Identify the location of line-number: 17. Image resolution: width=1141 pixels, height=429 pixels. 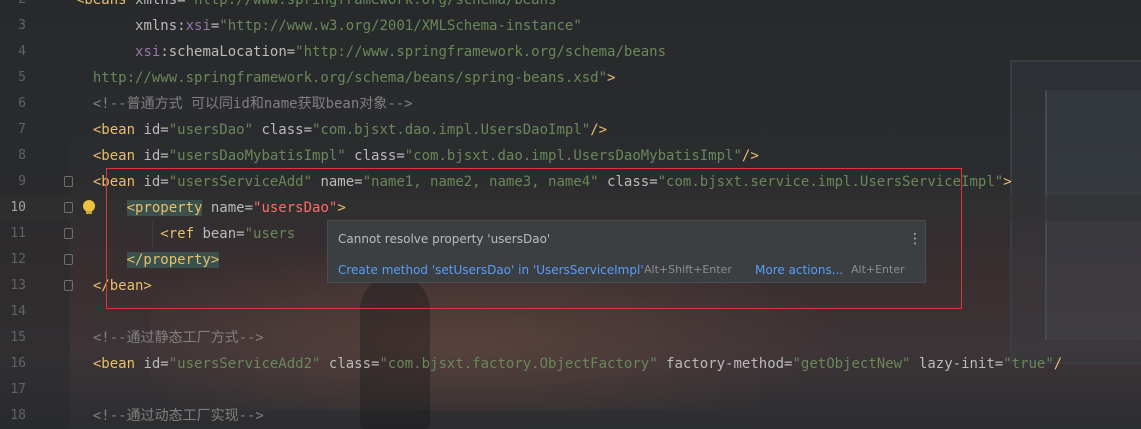
(18, 389).